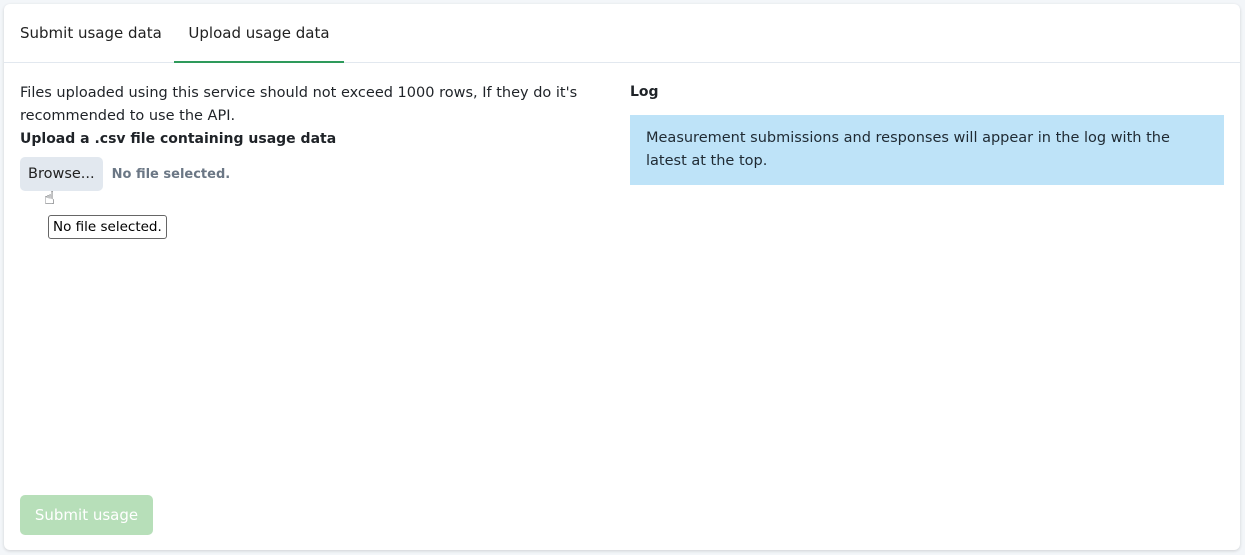  I want to click on file-input: Browse... No file selected., so click(310, 174).